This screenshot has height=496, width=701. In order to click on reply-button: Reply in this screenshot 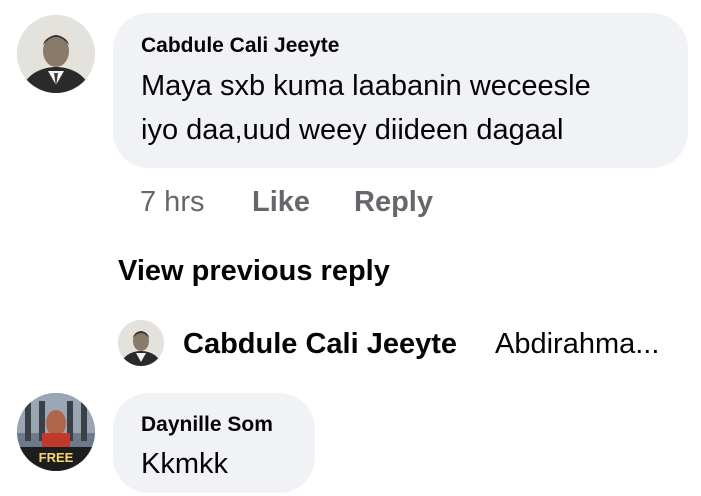, I will do `click(393, 202)`.